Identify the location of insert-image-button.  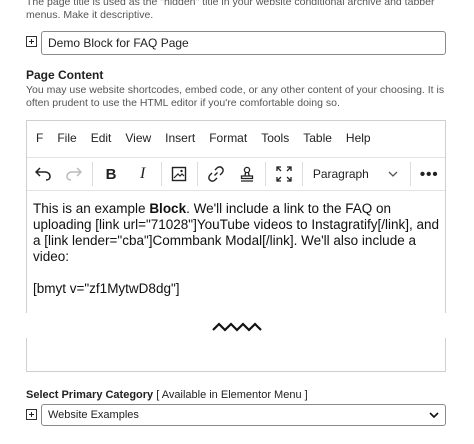
(179, 174).